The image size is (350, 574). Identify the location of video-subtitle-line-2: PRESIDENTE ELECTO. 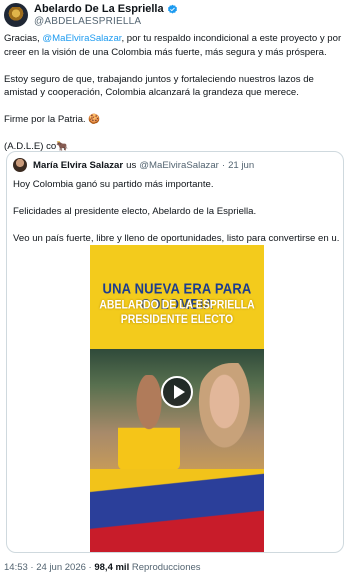
(177, 320).